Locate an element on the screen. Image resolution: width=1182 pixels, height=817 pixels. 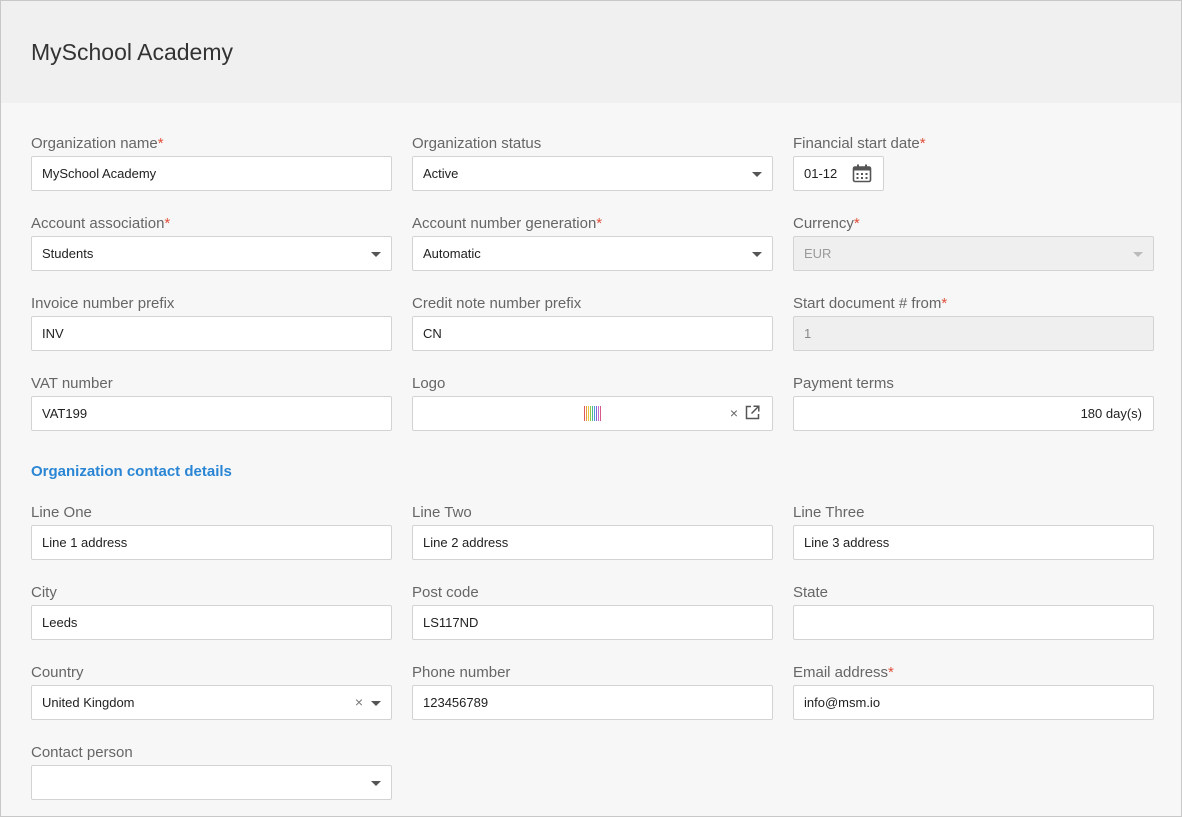
page-header: MySchool Academy is located at coordinates (591, 52).